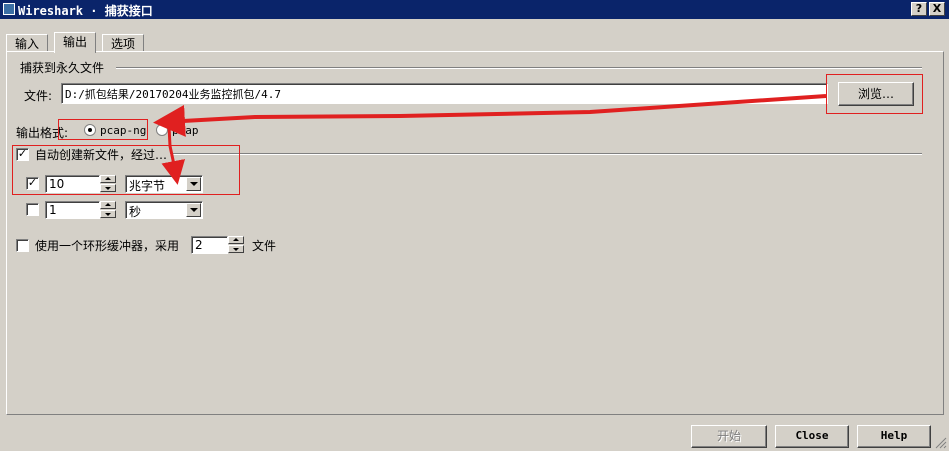 This screenshot has width=949, height=451. Describe the element at coordinates (75, 42) in the screenshot. I see `tab-output: 输出` at that location.